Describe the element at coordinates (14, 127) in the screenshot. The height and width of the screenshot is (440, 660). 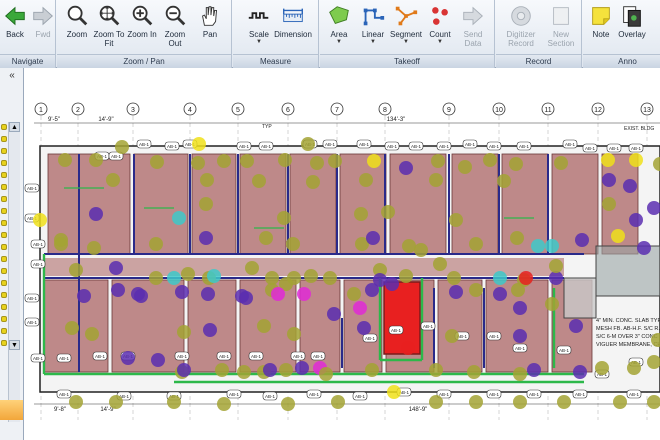
I see `scroll-up-arrow-icon: ▲` at that location.